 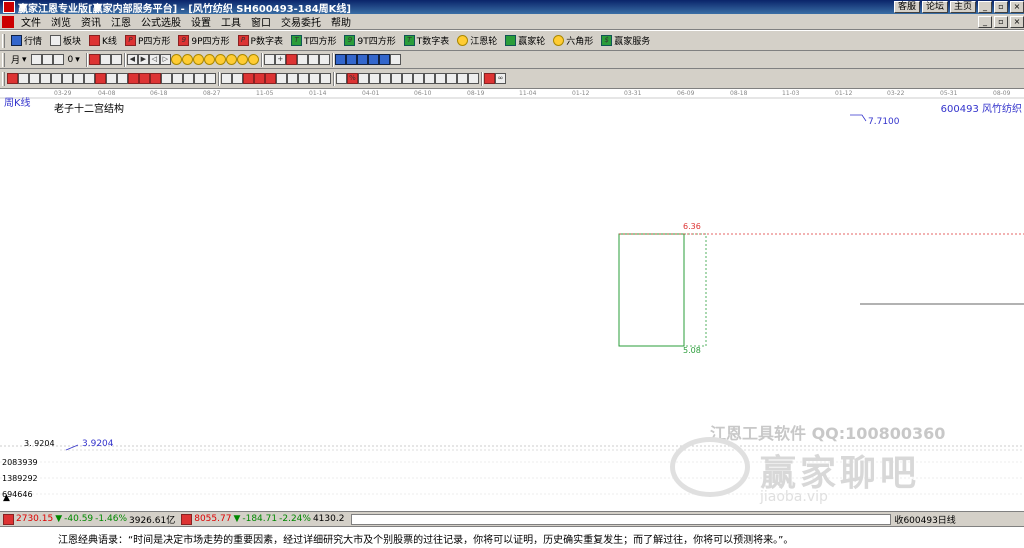 What do you see at coordinates (203, 40) in the screenshot?
I see `toolbar-9p-square-button: 9 9P四方形` at bounding box center [203, 40].